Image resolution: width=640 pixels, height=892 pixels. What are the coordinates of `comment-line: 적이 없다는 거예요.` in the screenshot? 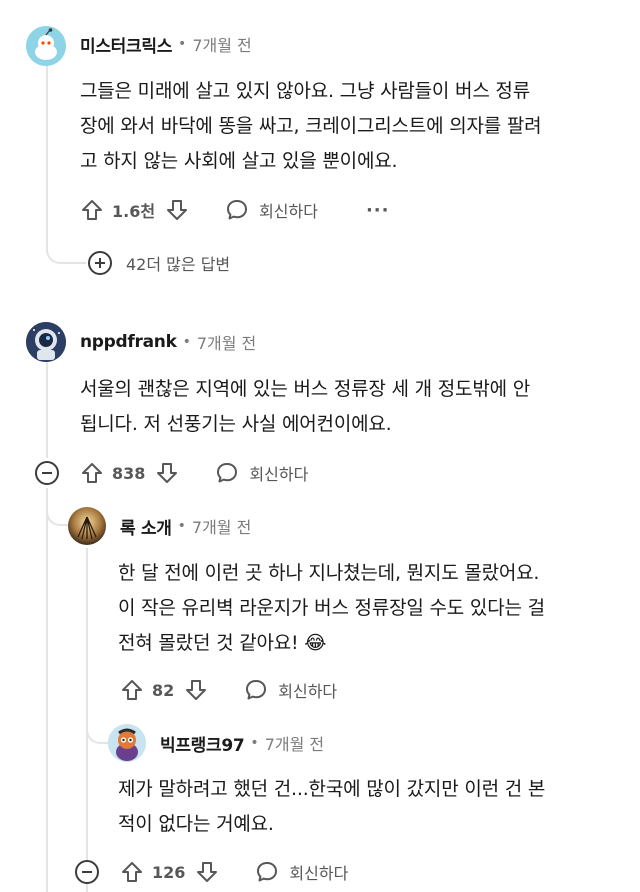 It's located at (196, 824).